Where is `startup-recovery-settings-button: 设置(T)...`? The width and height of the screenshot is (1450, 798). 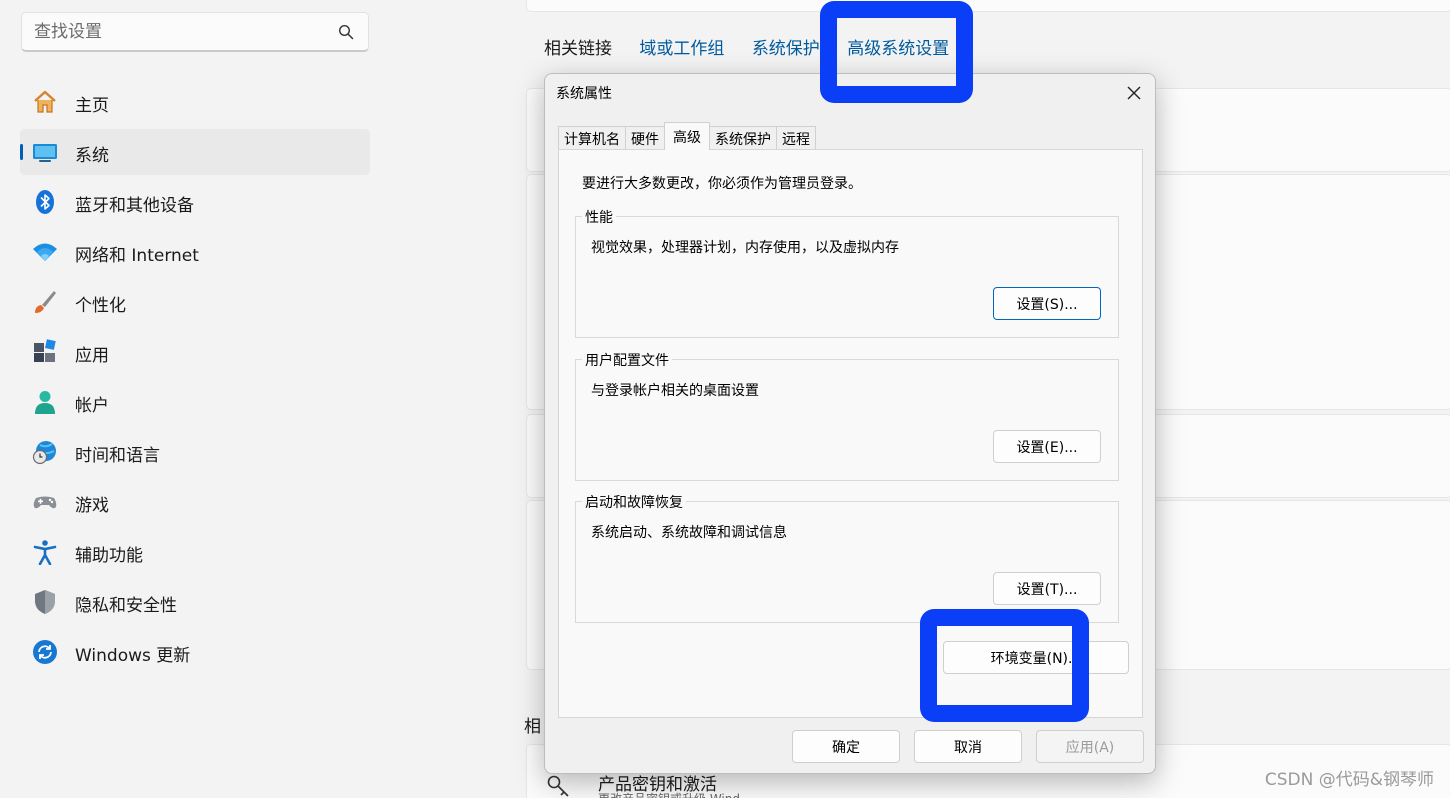
startup-recovery-settings-button: 设置(T)... is located at coordinates (1047, 588).